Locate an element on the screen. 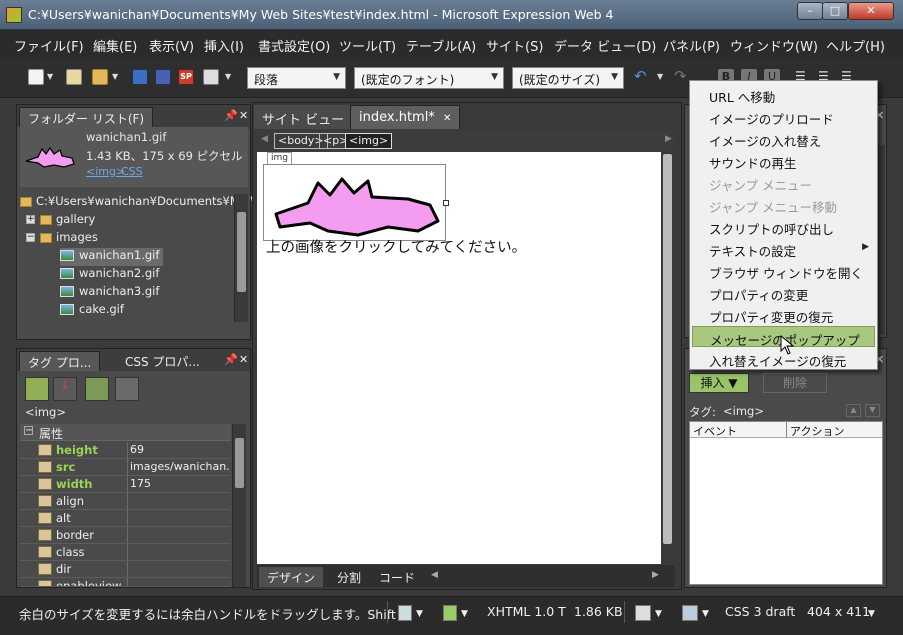 The height and width of the screenshot is (635, 903). show-set-properties-icon is located at coordinates (97, 389).